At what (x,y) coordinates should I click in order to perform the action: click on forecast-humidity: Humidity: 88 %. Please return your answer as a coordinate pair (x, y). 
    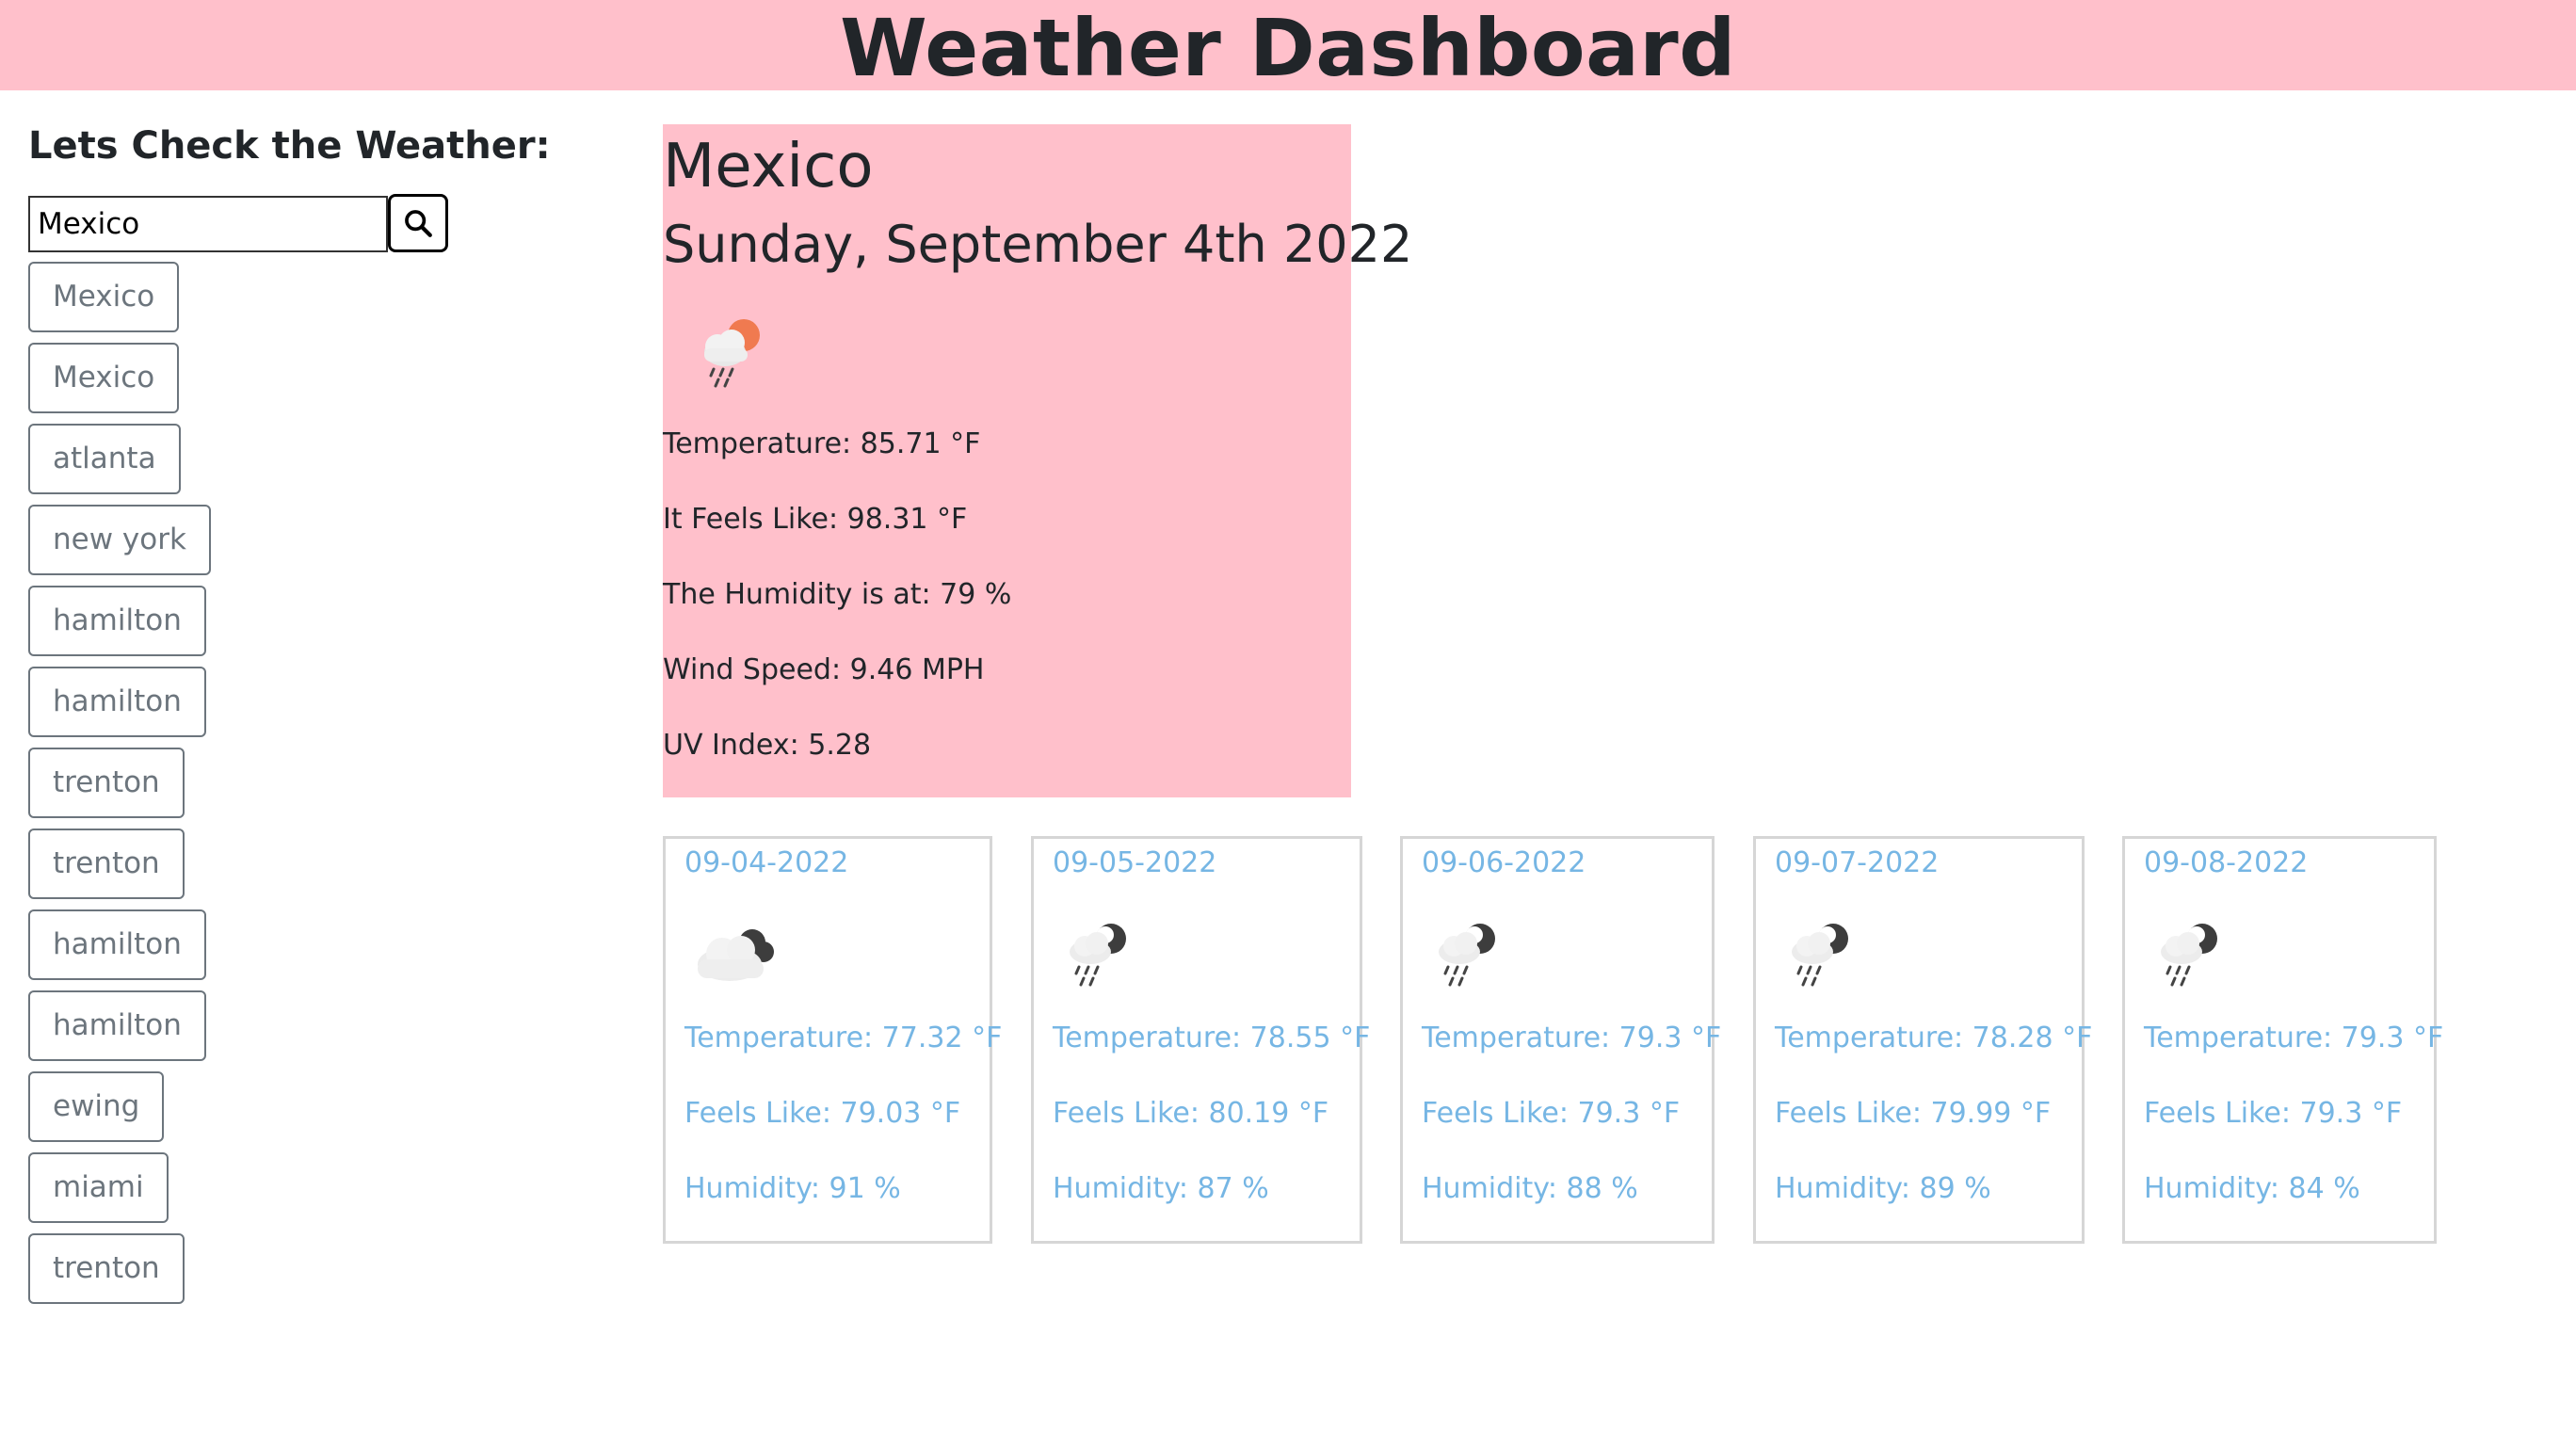
    Looking at the image, I should click on (1530, 1189).